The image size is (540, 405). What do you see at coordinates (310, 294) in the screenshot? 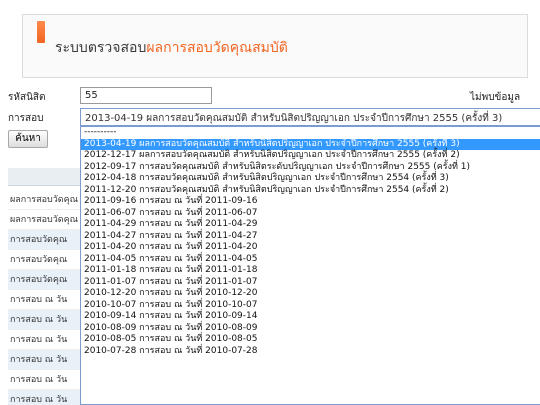
I see `dropdown-option: 2010-12-20 การสอบ ณ วันที่ 2010-12-20` at bounding box center [310, 294].